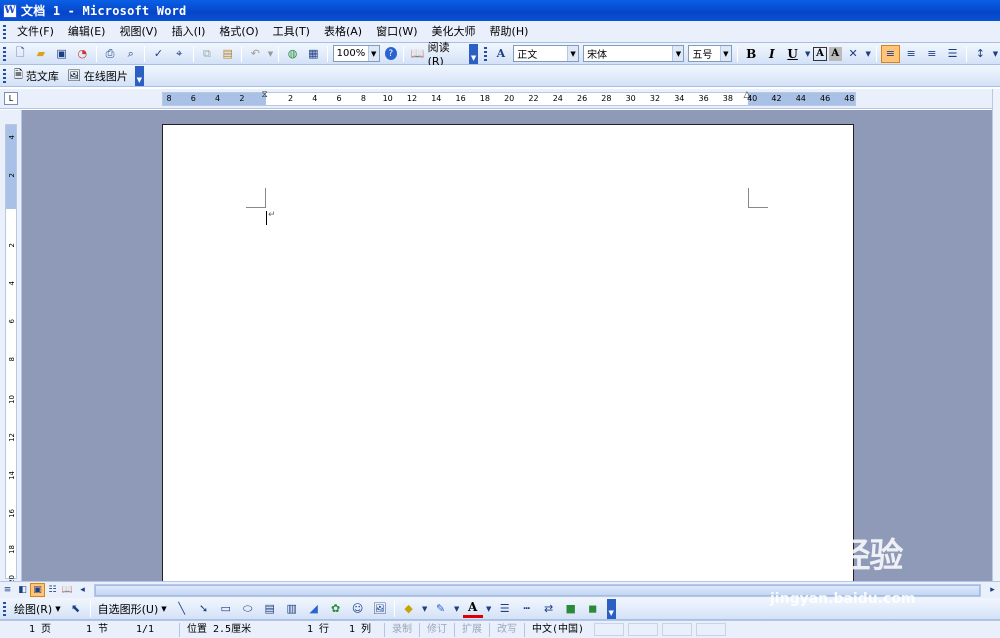 Image resolution: width=1000 pixels, height=638 pixels. What do you see at coordinates (980, 54) in the screenshot?
I see `line-spacing-icon: ↕` at bounding box center [980, 54].